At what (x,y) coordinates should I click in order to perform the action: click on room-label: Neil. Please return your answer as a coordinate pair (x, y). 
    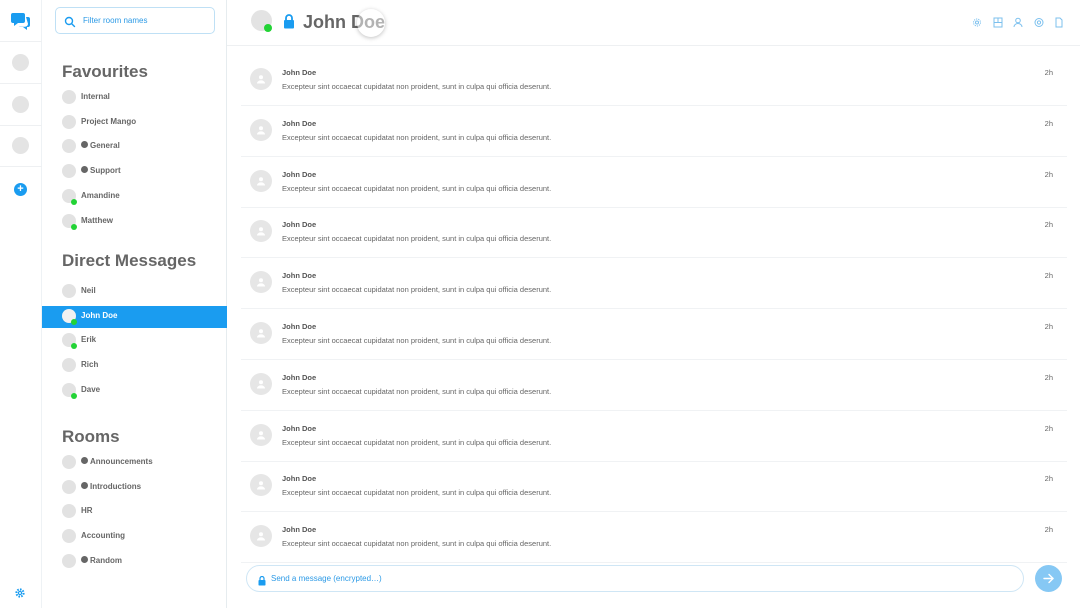
    Looking at the image, I should click on (88, 290).